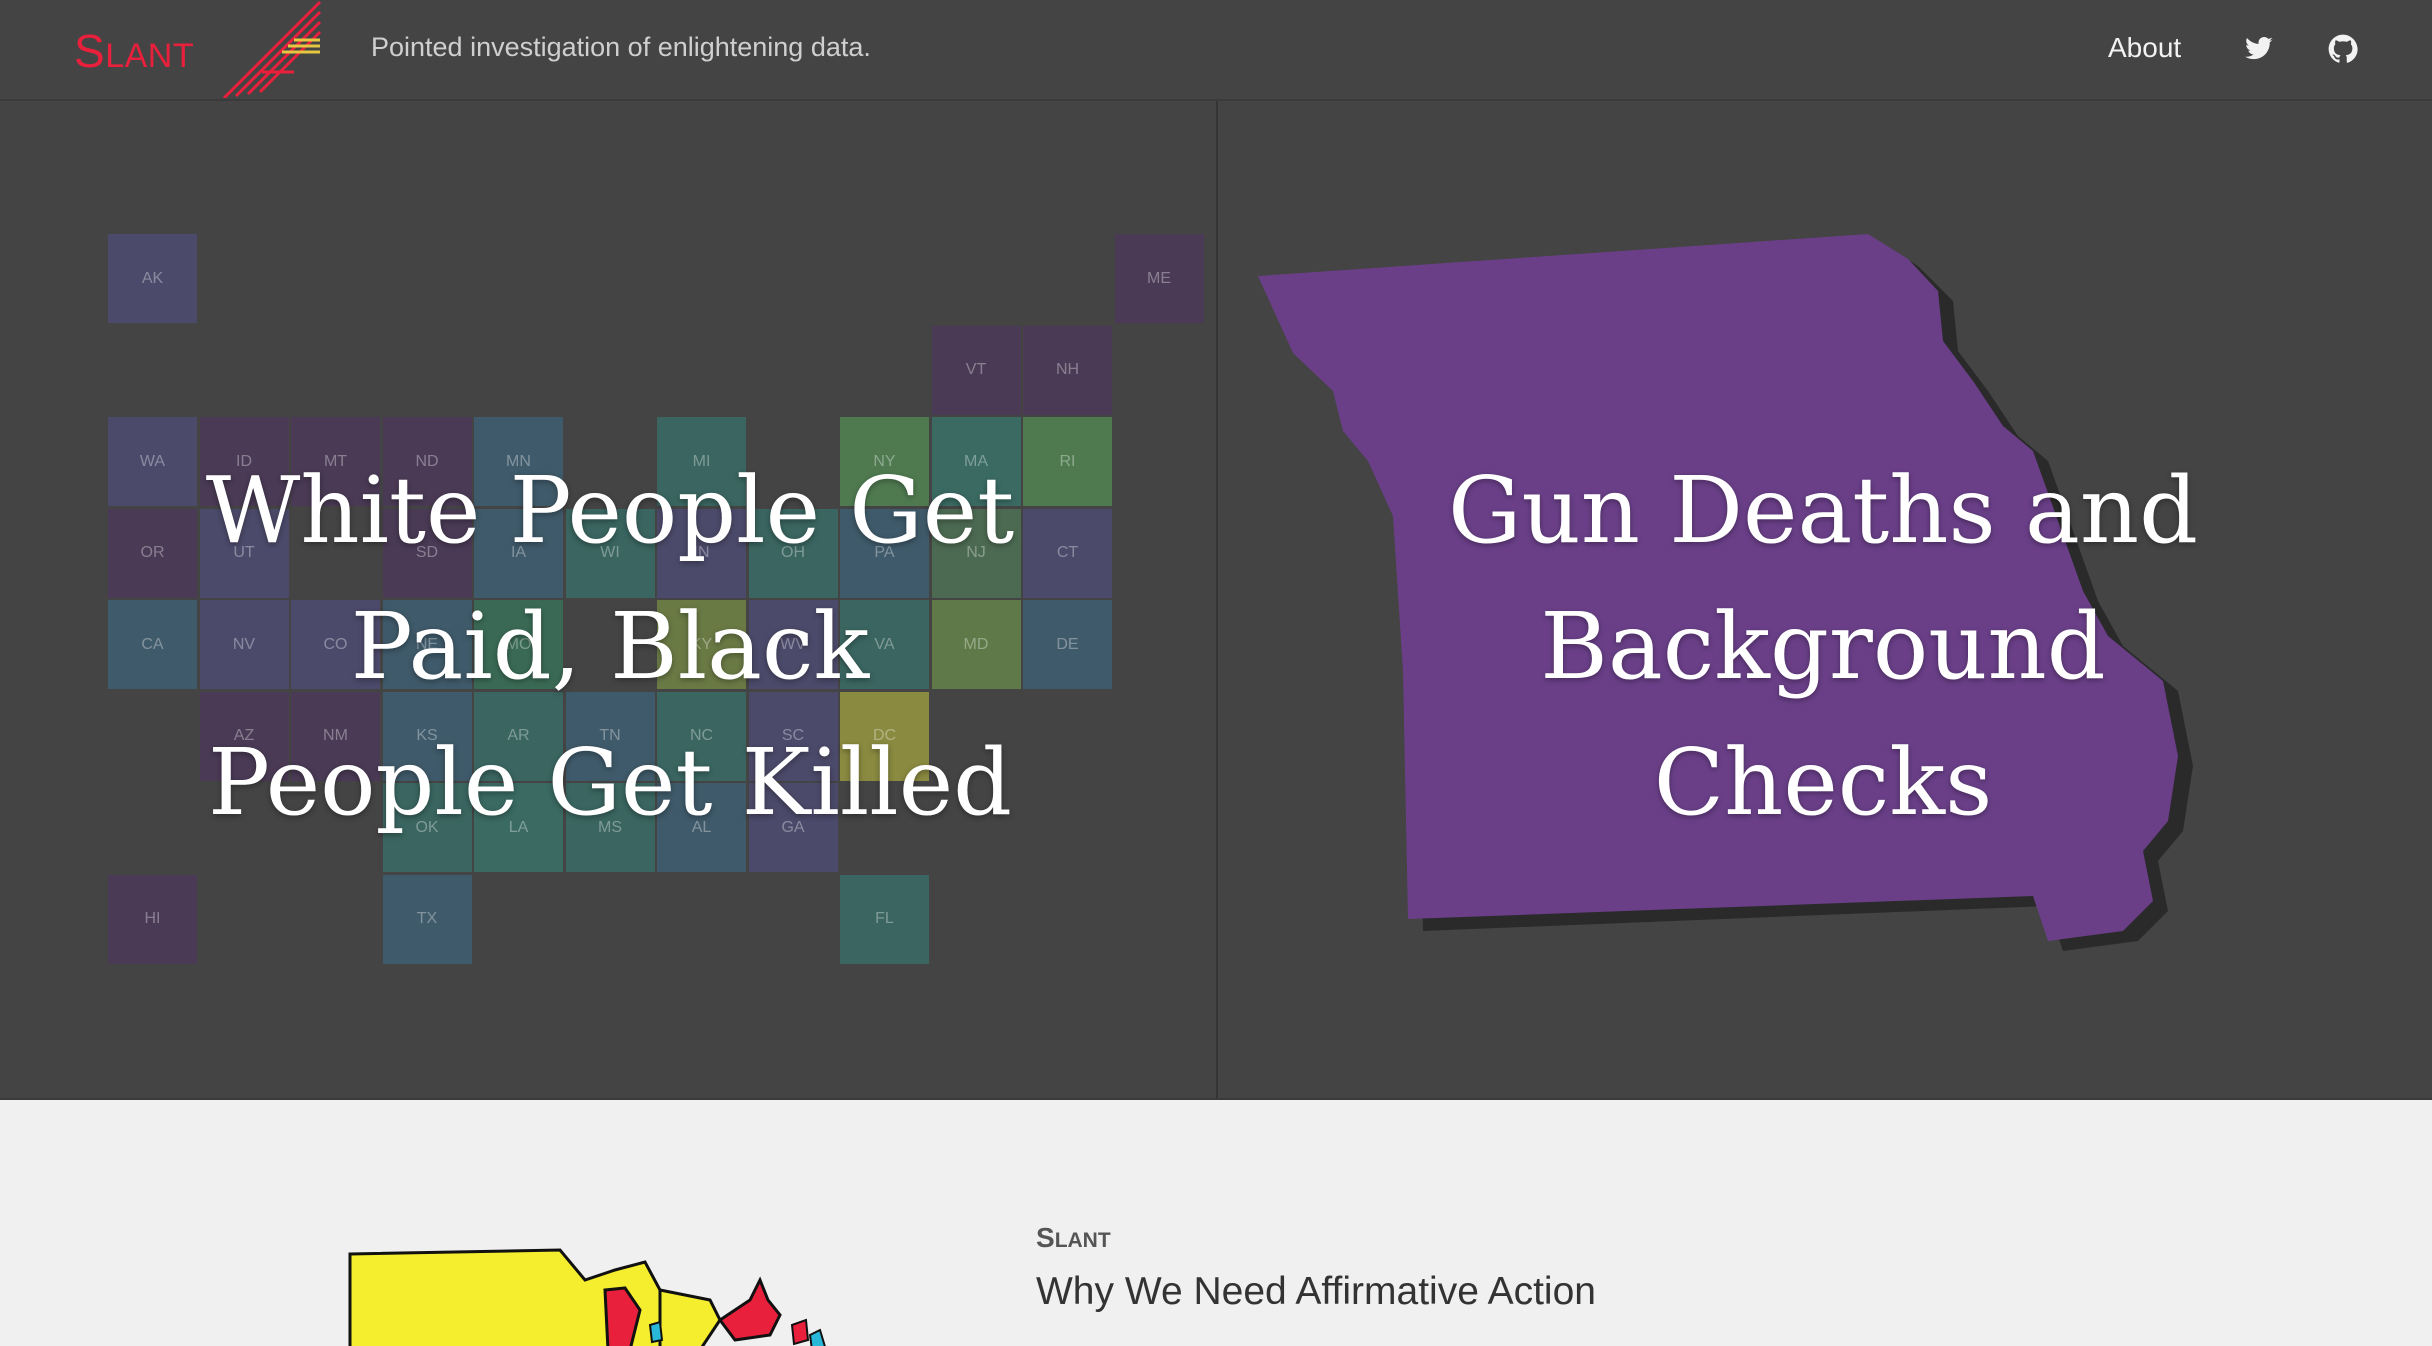 This screenshot has height=1346, width=2432. Describe the element at coordinates (427, 919) in the screenshot. I see `state-tile-tx: TX` at that location.